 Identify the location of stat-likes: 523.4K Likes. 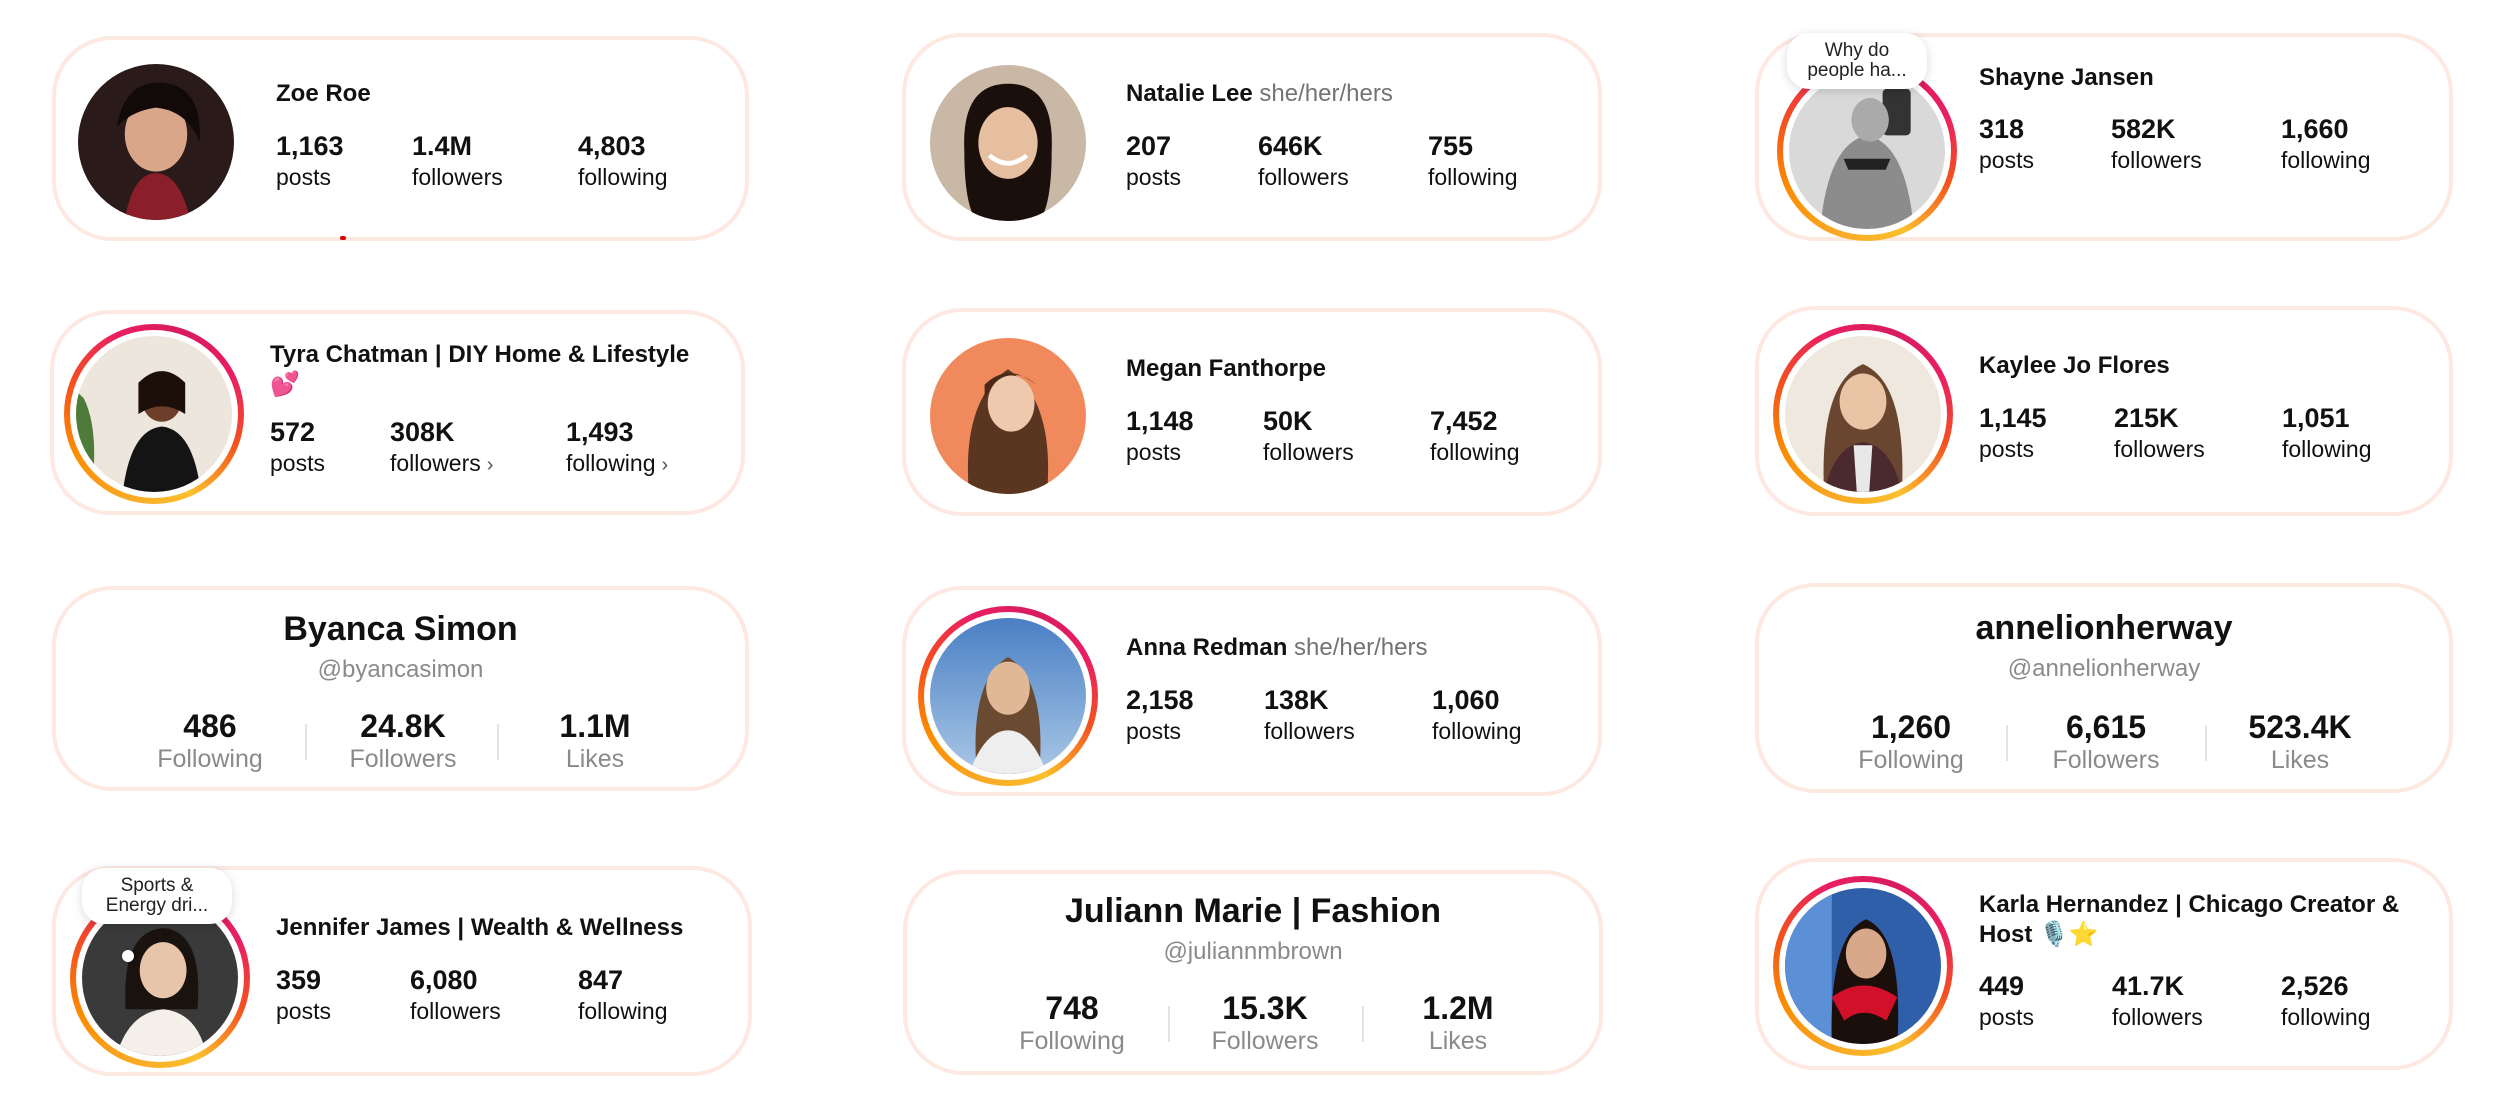
(2300, 741).